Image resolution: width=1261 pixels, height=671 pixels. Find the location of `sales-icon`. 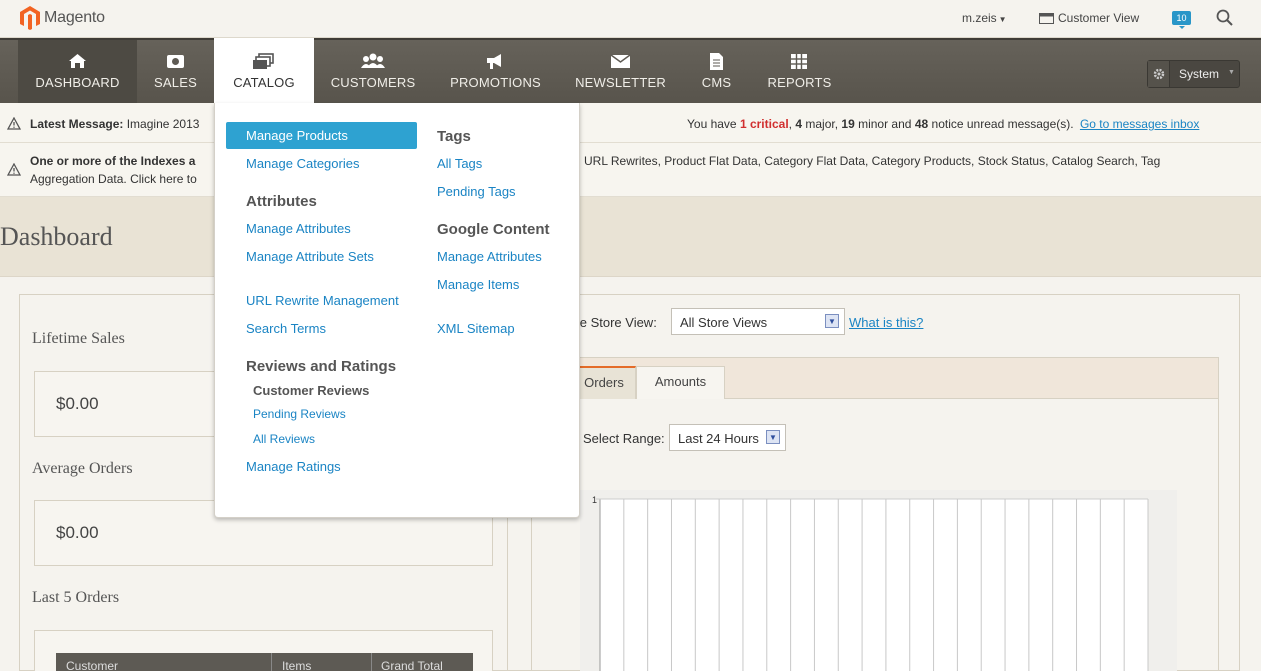

sales-icon is located at coordinates (175, 61).